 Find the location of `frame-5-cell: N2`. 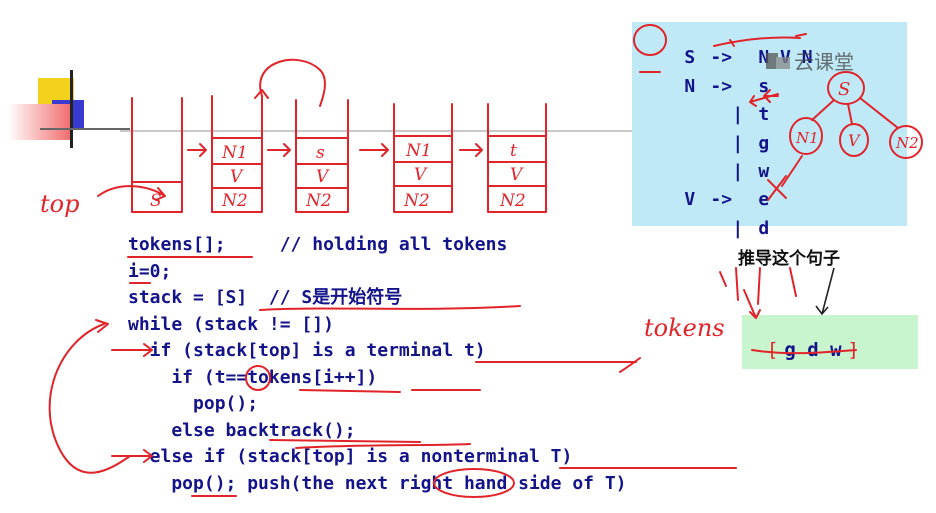

frame-5-cell: N2 is located at coordinates (512, 201).